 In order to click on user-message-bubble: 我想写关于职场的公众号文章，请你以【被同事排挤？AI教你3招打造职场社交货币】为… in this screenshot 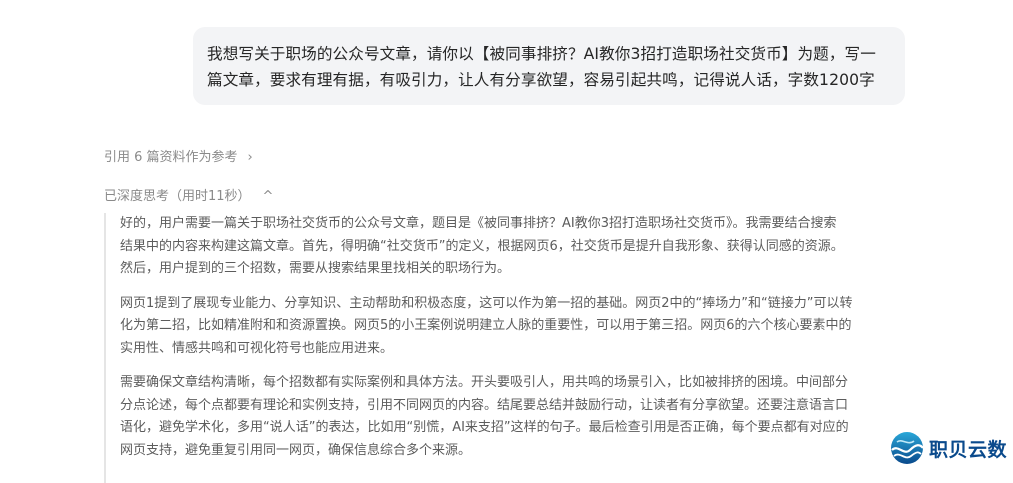, I will do `click(549, 66)`.